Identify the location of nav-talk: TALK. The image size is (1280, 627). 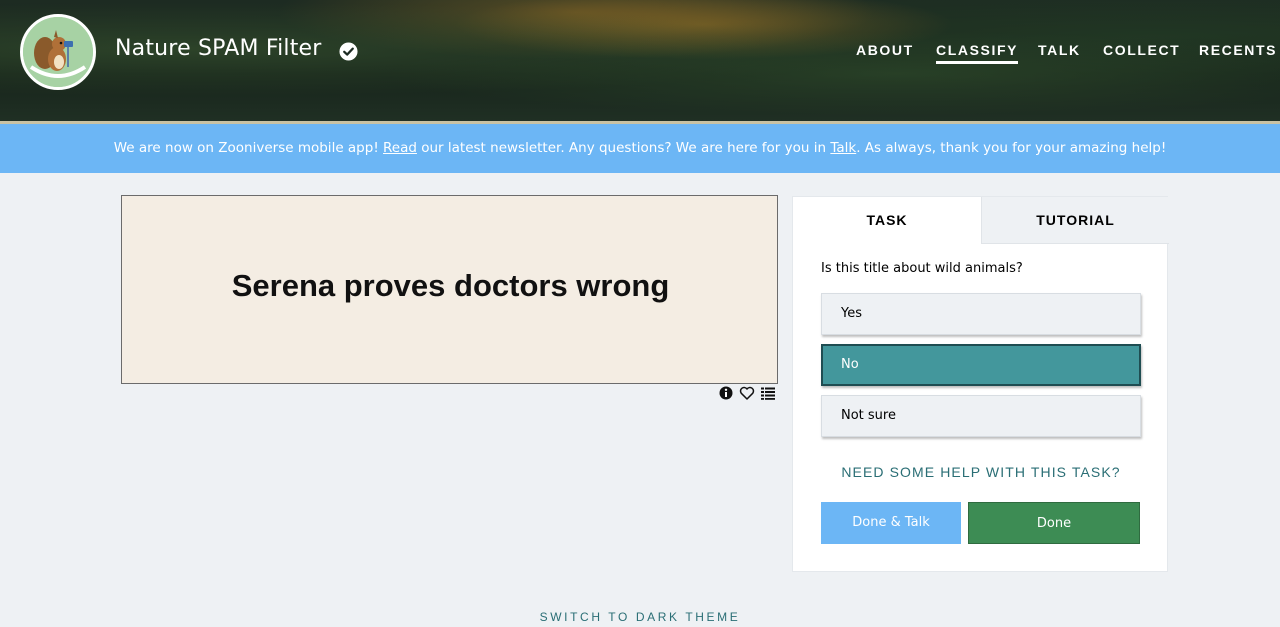
(1059, 50).